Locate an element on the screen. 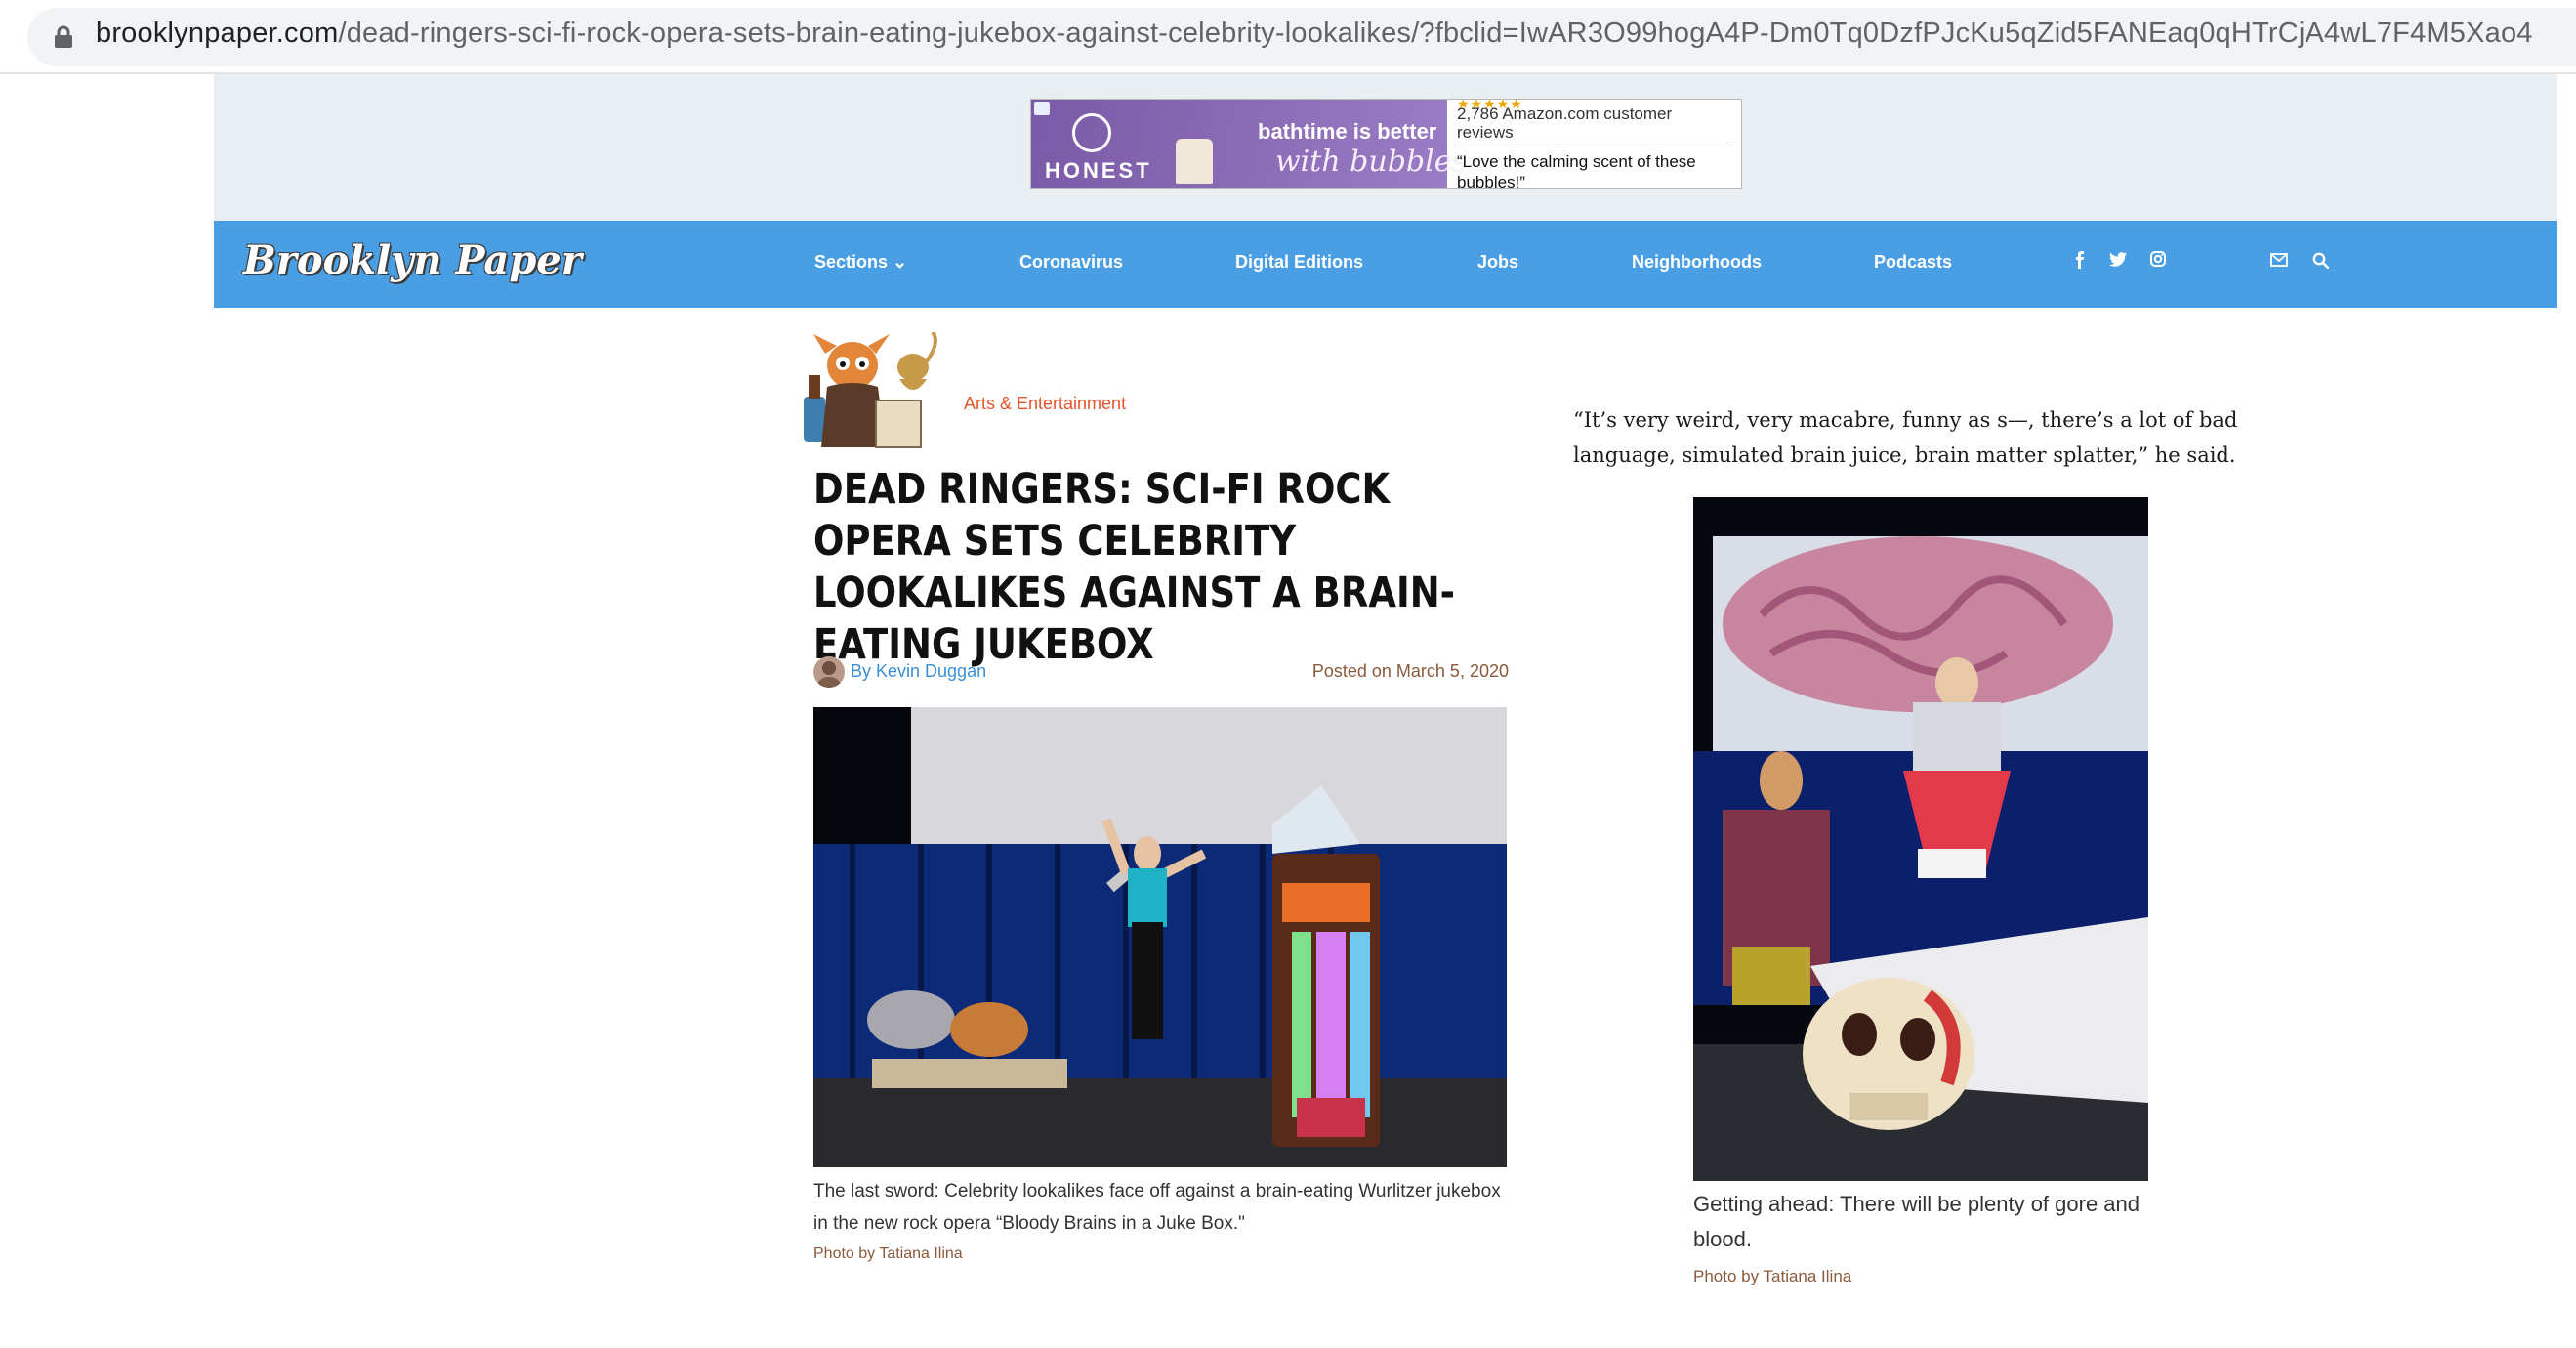  search-icon is located at coordinates (2320, 260).